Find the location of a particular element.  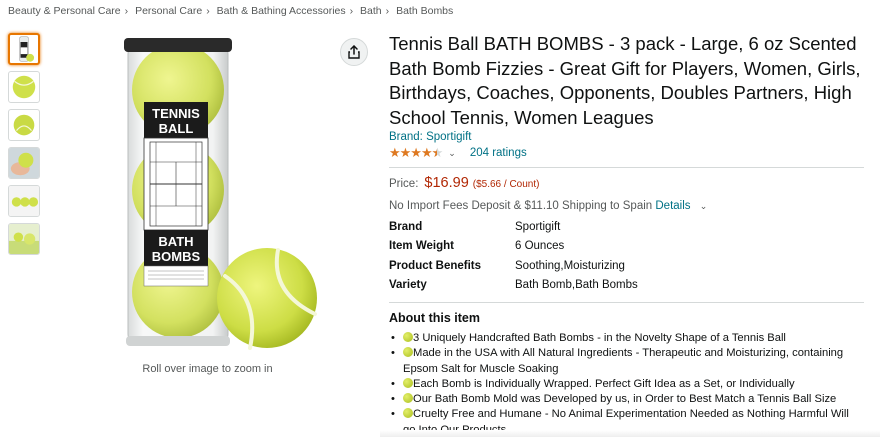

thumbnail-bombs-row is located at coordinates (24, 201).